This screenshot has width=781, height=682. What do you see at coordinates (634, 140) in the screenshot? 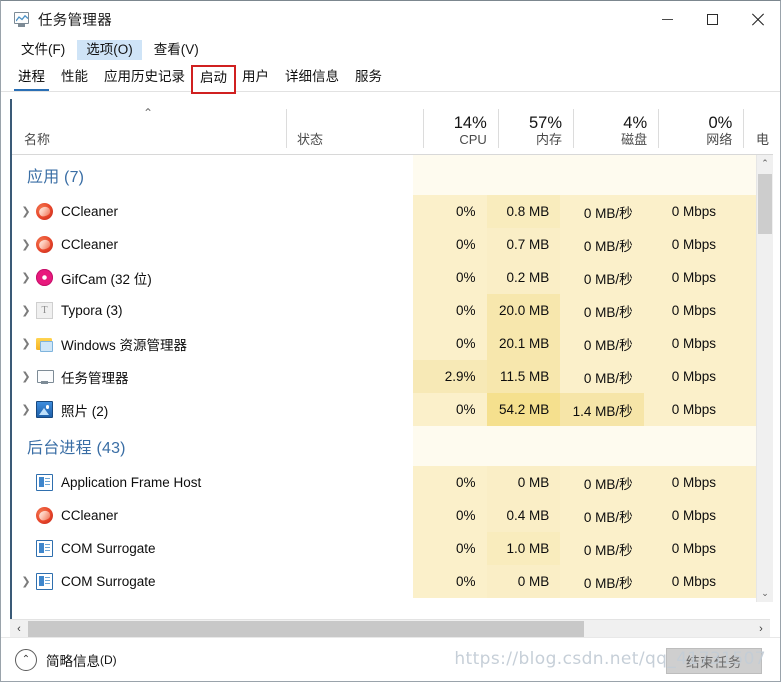
I see `column-header-disk-label: 磁盘` at bounding box center [634, 140].